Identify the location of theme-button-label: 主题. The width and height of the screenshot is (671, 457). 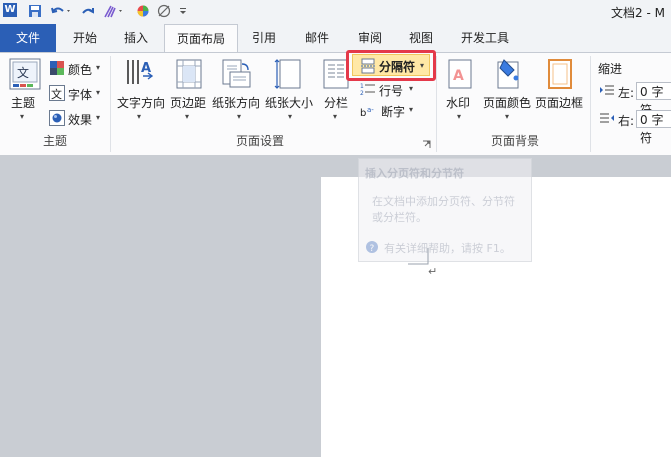
(23, 102).